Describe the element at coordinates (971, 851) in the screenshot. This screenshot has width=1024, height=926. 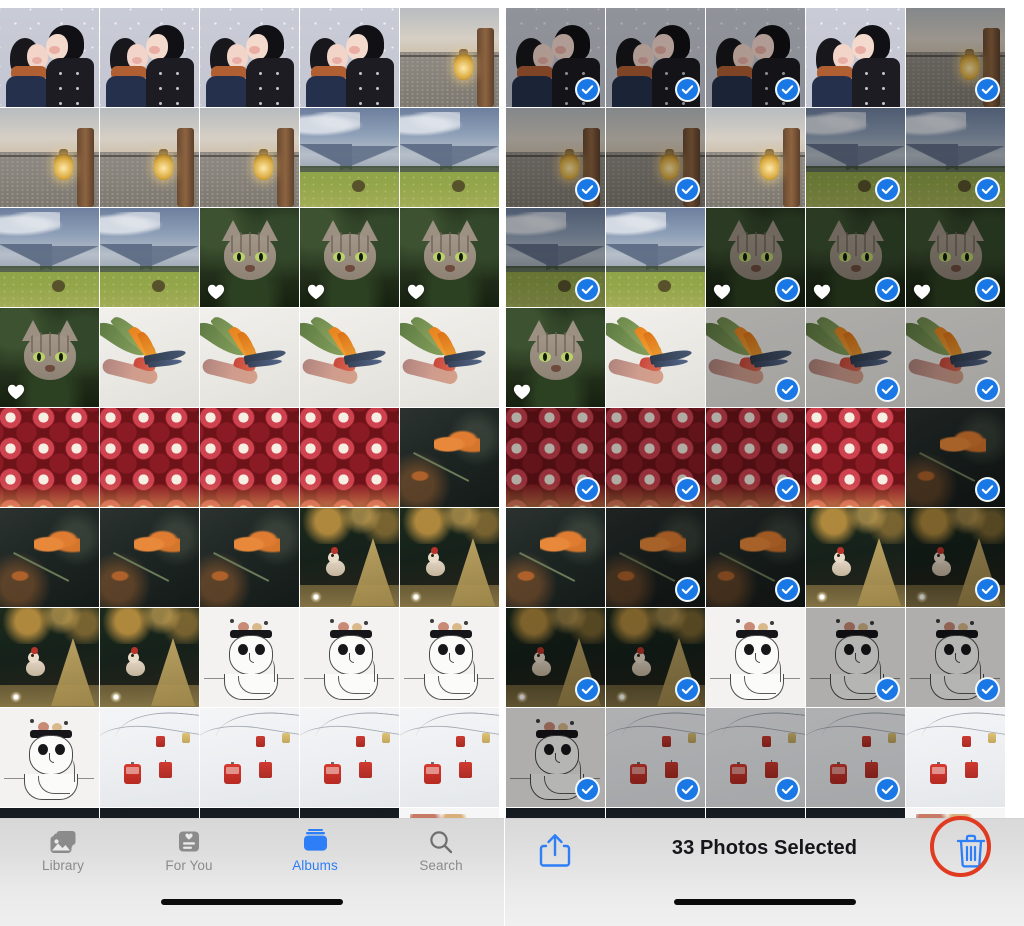
I see `delete-button` at that location.